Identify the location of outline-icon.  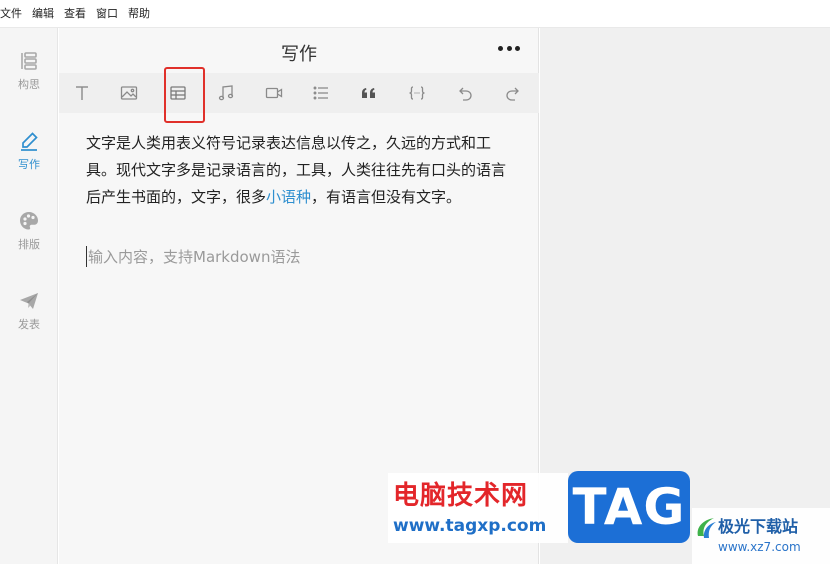
(29, 61).